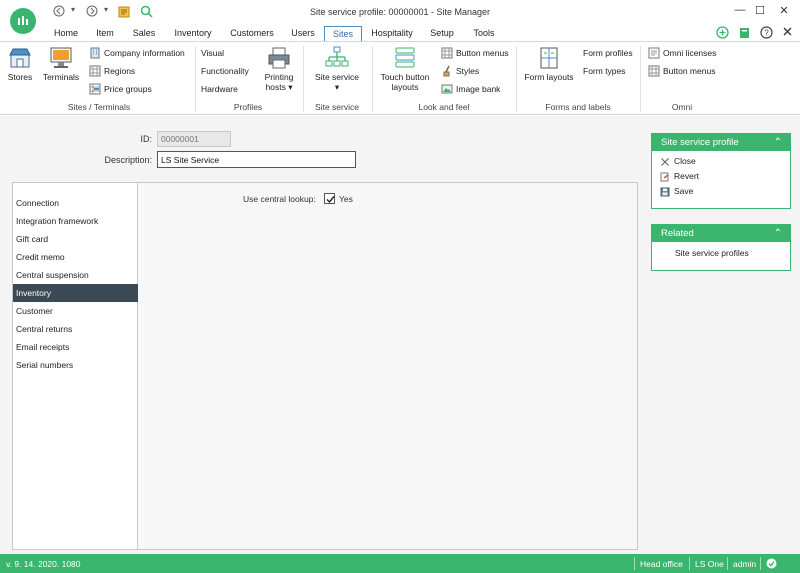 This screenshot has height=573, width=800. I want to click on omni-button-menus-button: Button menus, so click(681, 71).